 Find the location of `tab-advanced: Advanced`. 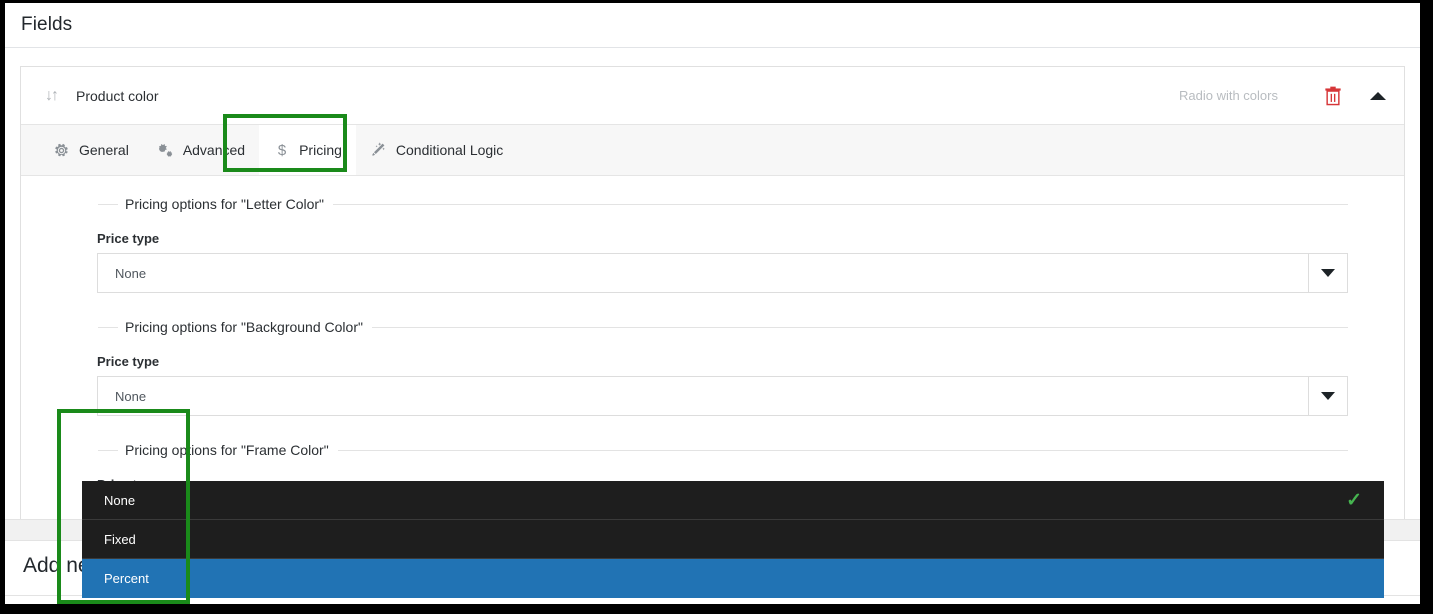

tab-advanced: Advanced is located at coordinates (201, 150).